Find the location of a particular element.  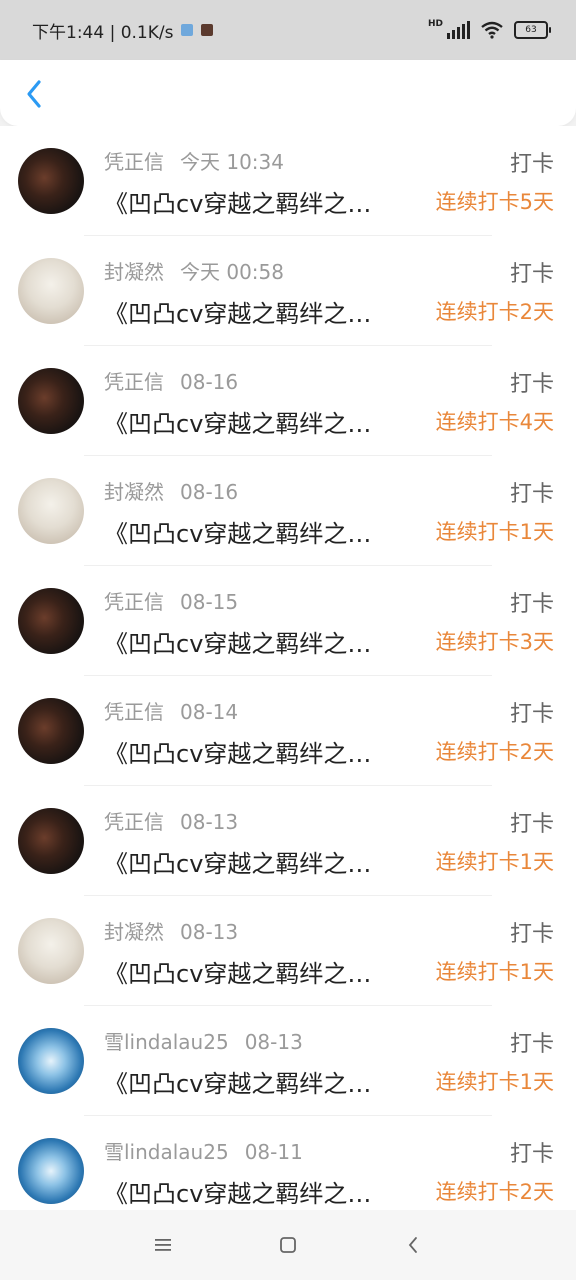

entry-streak: 连续打卡5天 is located at coordinates (494, 202).